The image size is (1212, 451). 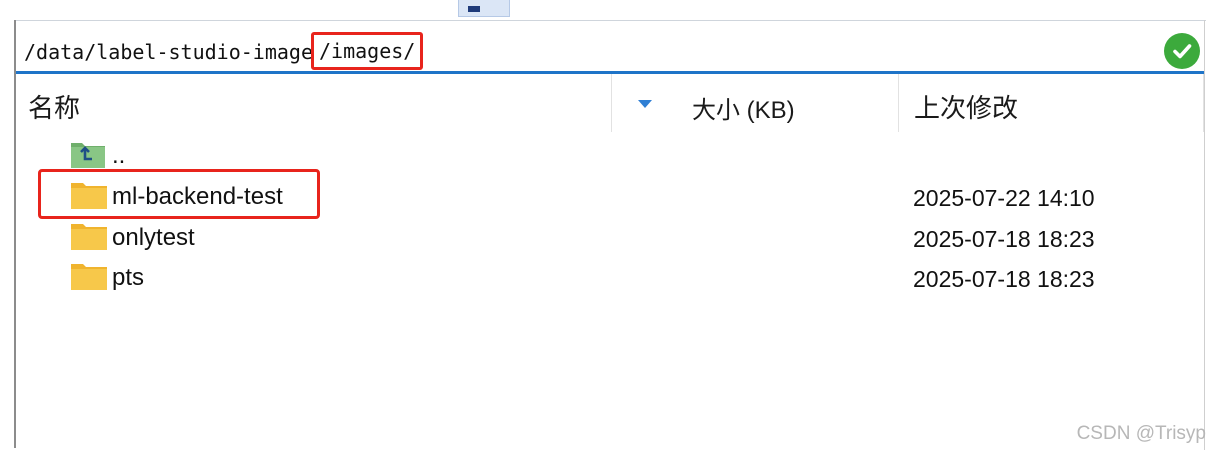 I want to click on file-name: ml-backend-test, so click(x=197, y=196).